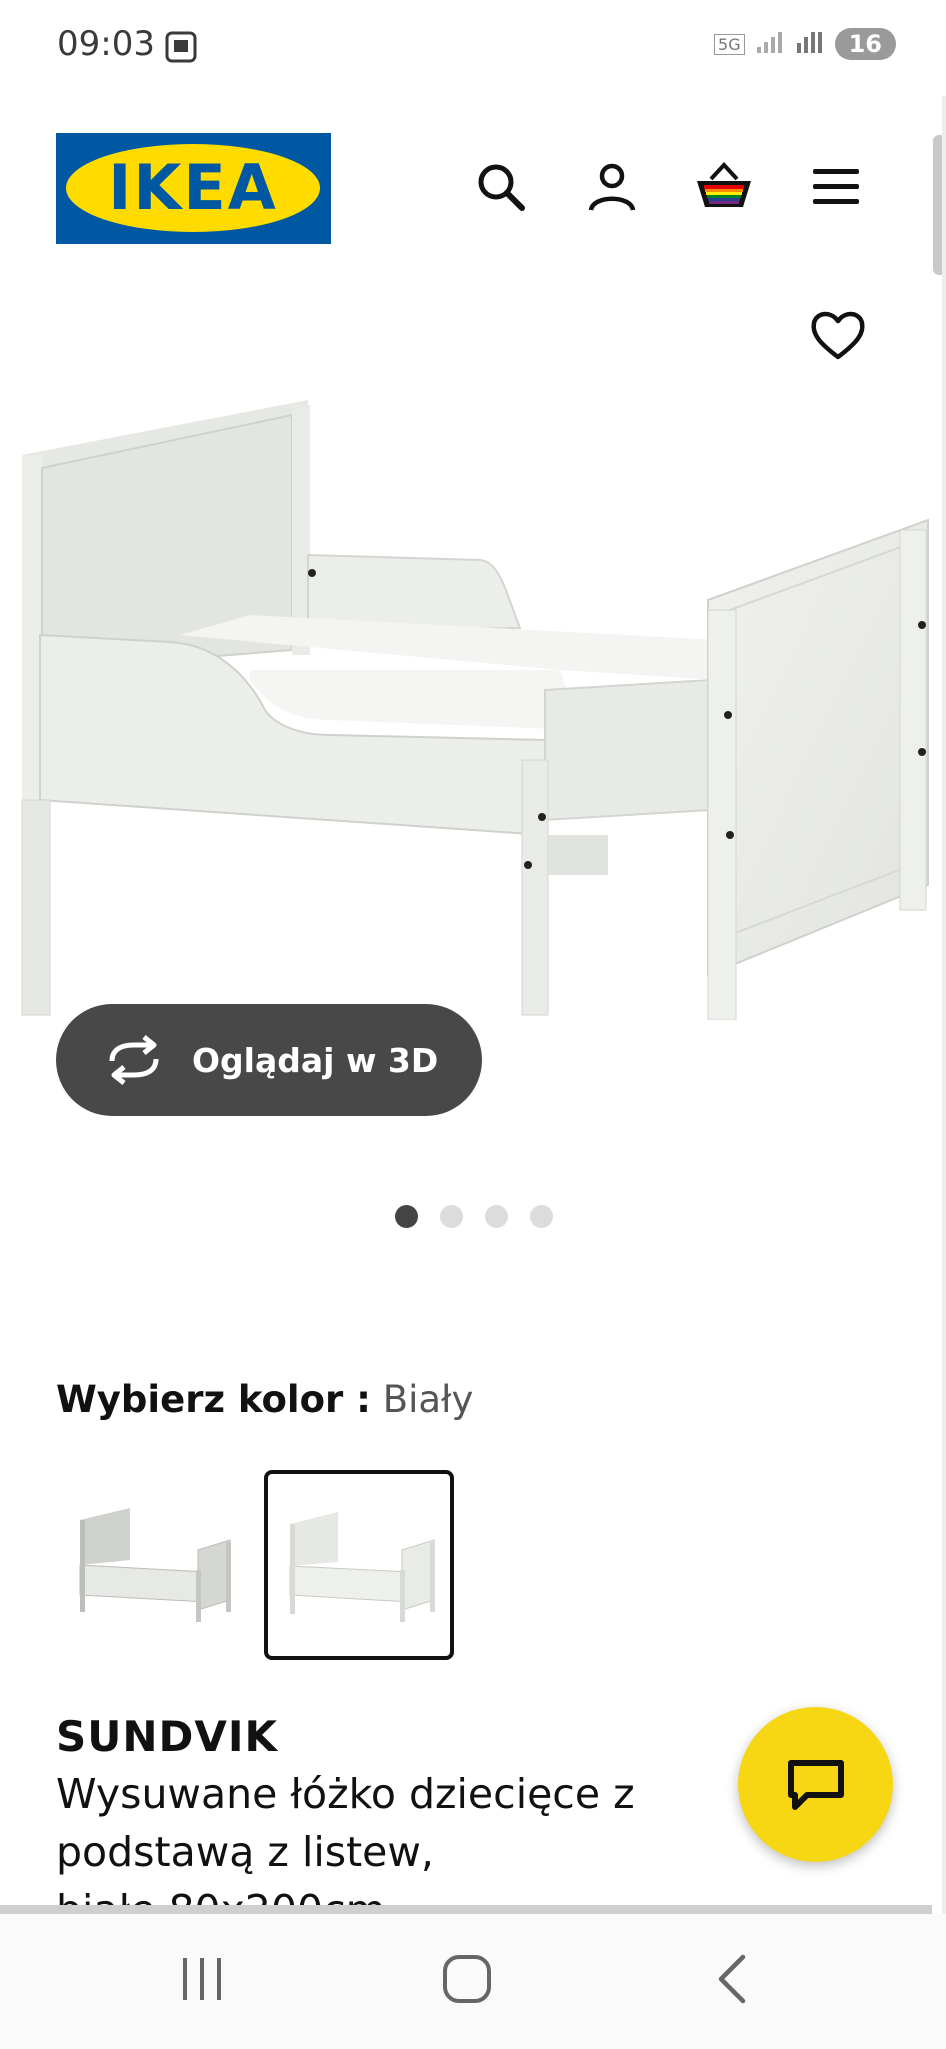 The height and width of the screenshot is (2049, 946). I want to click on svg-text: IKEA, so click(192, 187).